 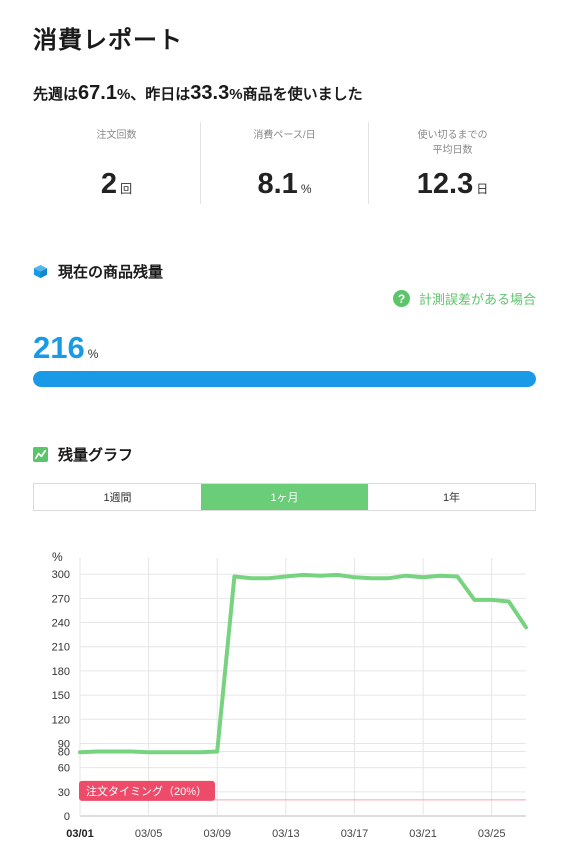 I want to click on stat-label: 消費ペース/日, so click(x=284, y=135).